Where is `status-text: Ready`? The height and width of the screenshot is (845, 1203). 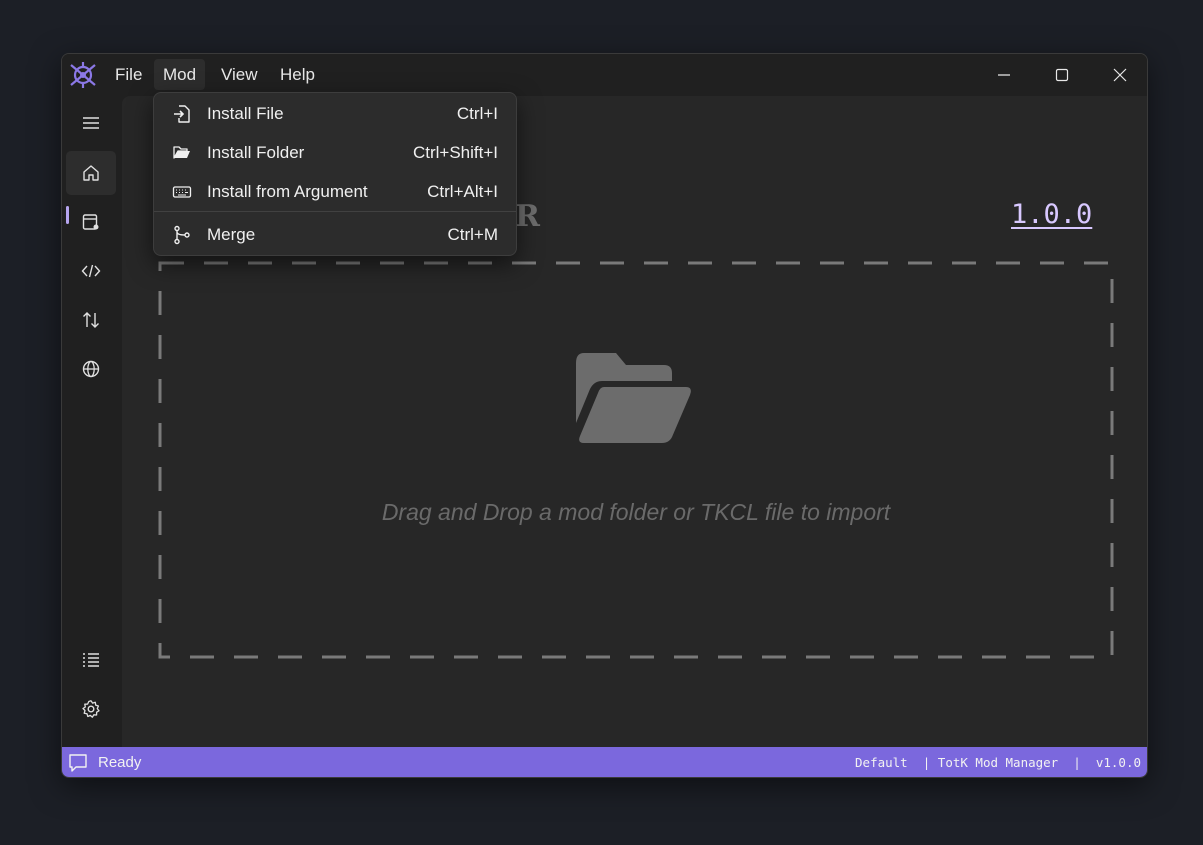
status-text: Ready is located at coordinates (120, 762).